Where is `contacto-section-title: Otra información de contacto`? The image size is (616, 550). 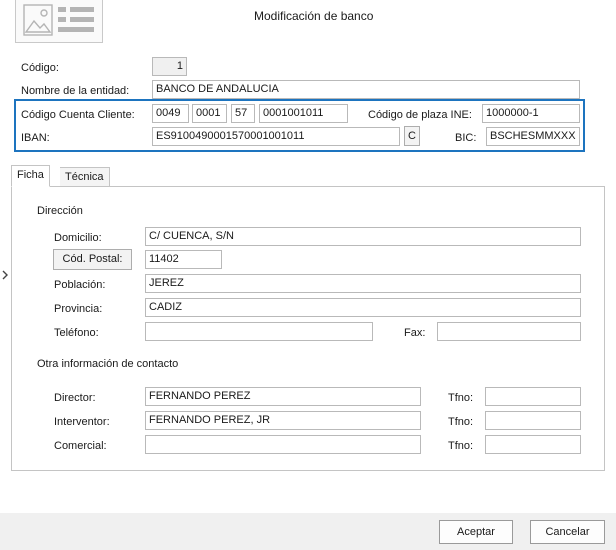 contacto-section-title: Otra información de contacto is located at coordinates (108, 364).